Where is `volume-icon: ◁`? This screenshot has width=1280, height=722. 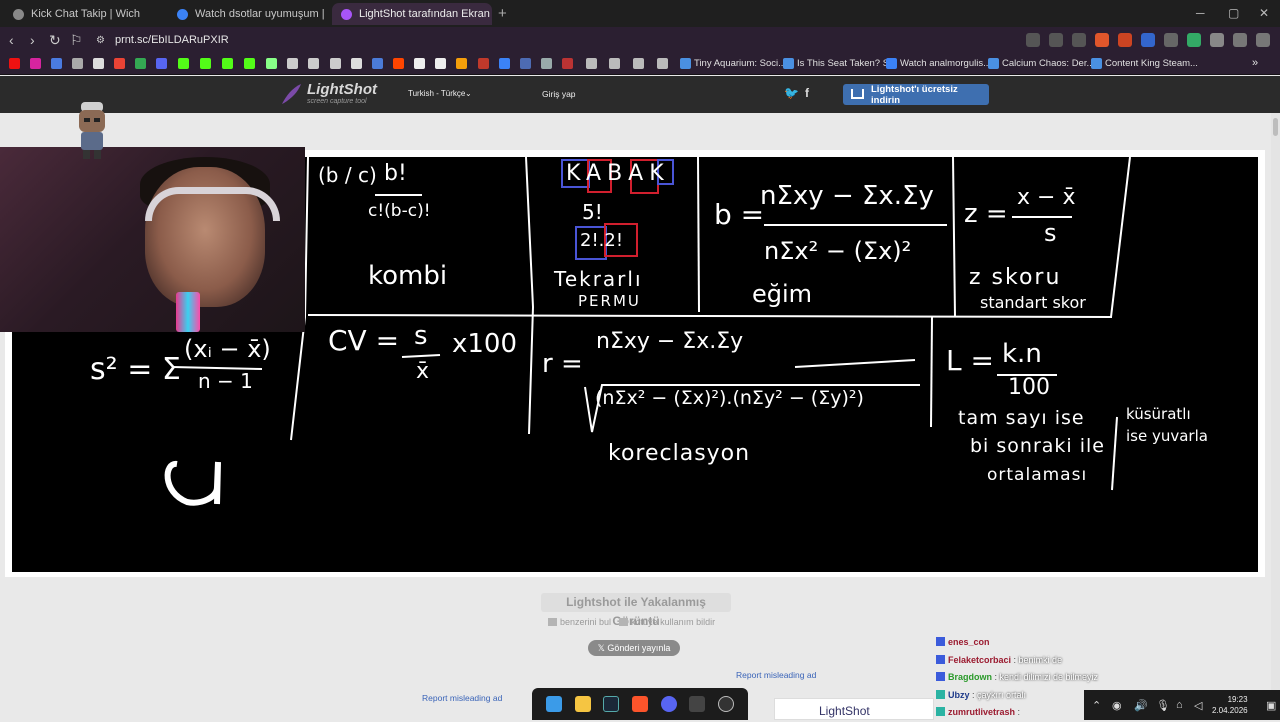
volume-icon: ◁ is located at coordinates (1198, 705).